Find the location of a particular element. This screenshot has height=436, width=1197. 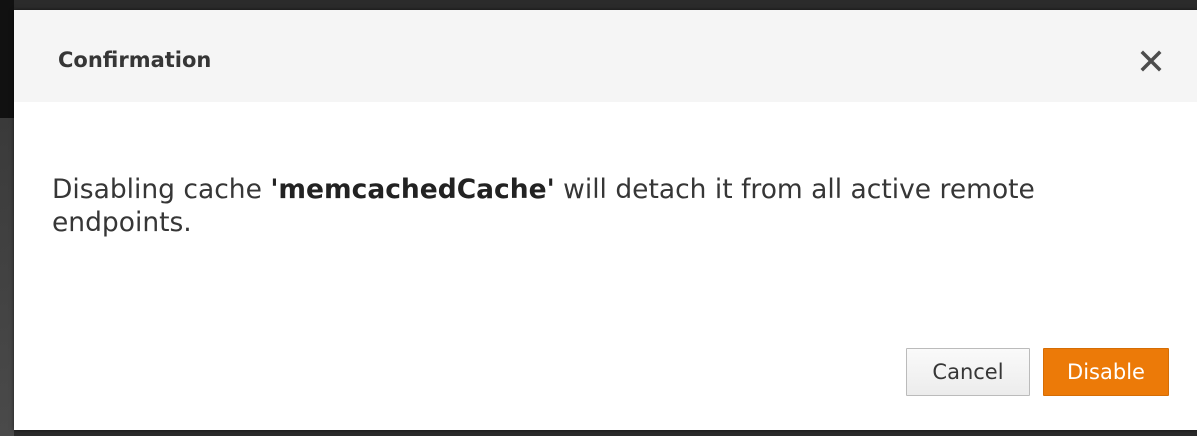

background-page-edge is located at coordinates (7, 218).